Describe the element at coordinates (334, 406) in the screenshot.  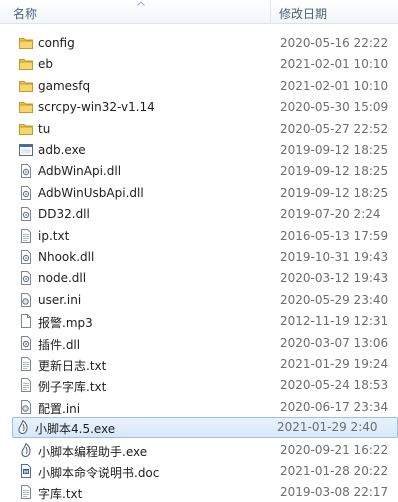
I see `file-date-modified: 2020-06-17 23:34` at that location.